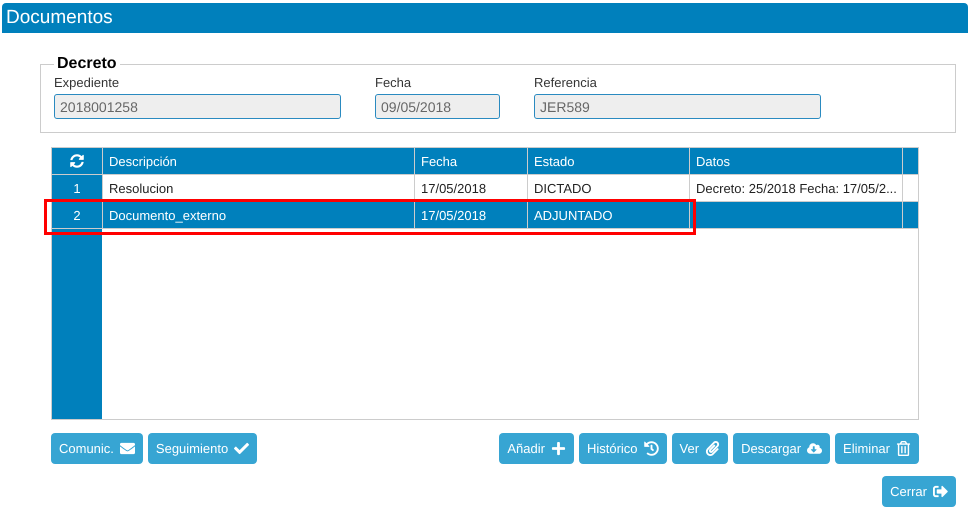 This screenshot has height=519, width=970. Describe the element at coordinates (203, 448) in the screenshot. I see `action-button: Seguimiento` at that location.